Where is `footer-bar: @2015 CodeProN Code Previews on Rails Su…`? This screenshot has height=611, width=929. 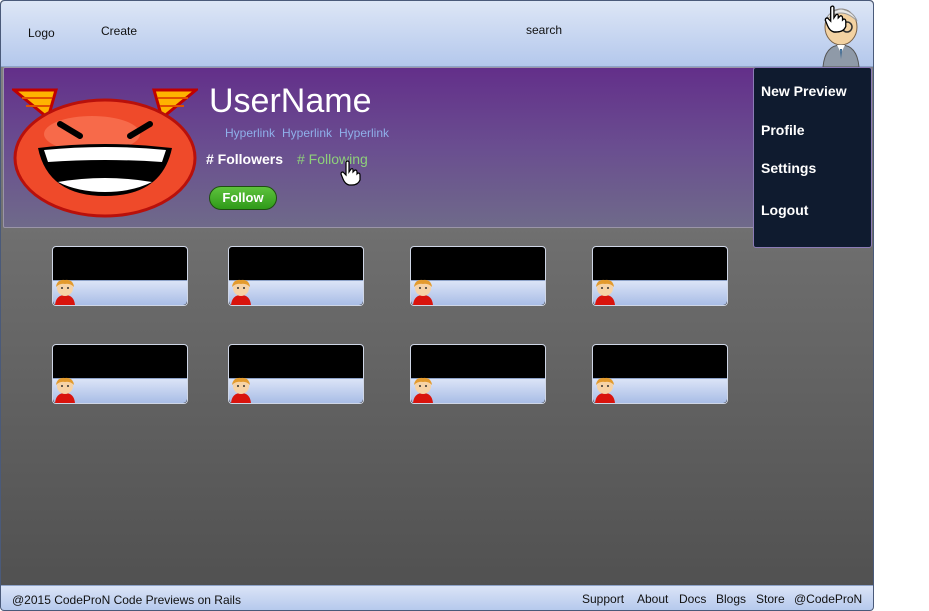 footer-bar: @2015 CodeProN Code Previews on Rails Su… is located at coordinates (437, 597).